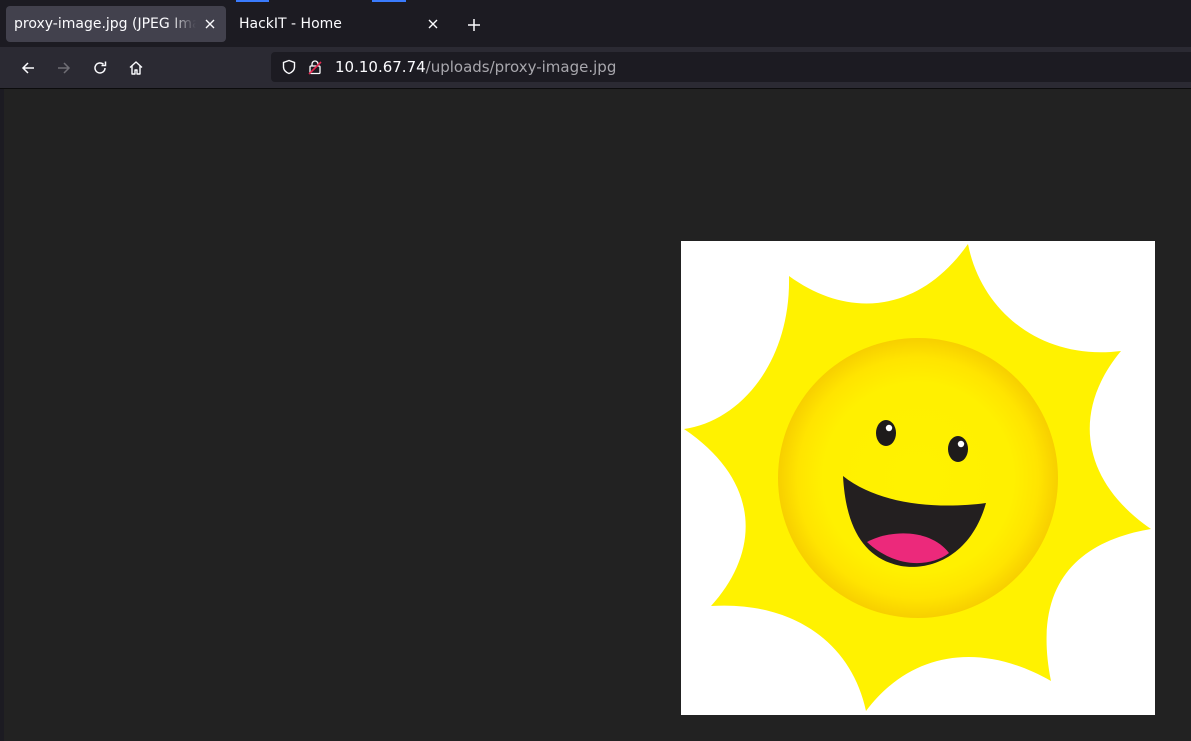  What do you see at coordinates (100, 68) in the screenshot?
I see `reload-icon` at bounding box center [100, 68].